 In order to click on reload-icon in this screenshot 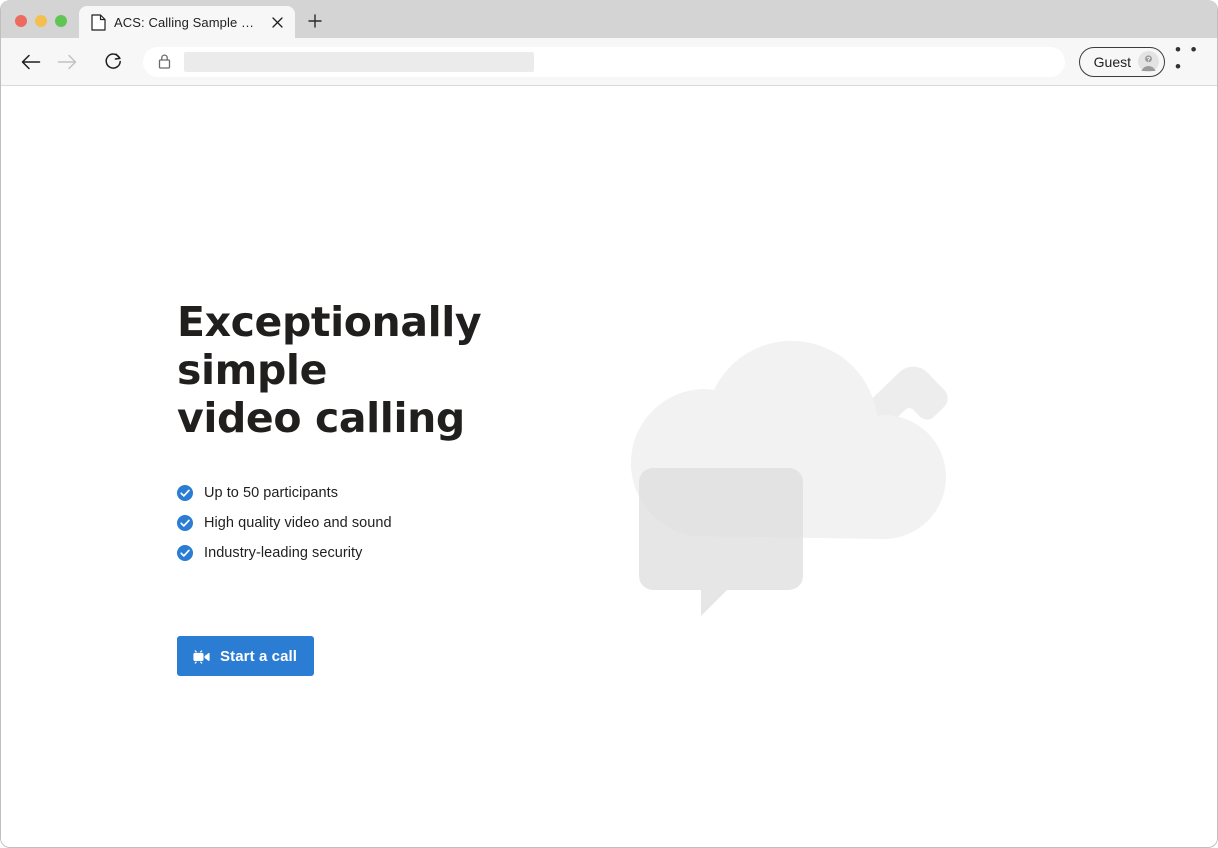, I will do `click(112, 61)`.